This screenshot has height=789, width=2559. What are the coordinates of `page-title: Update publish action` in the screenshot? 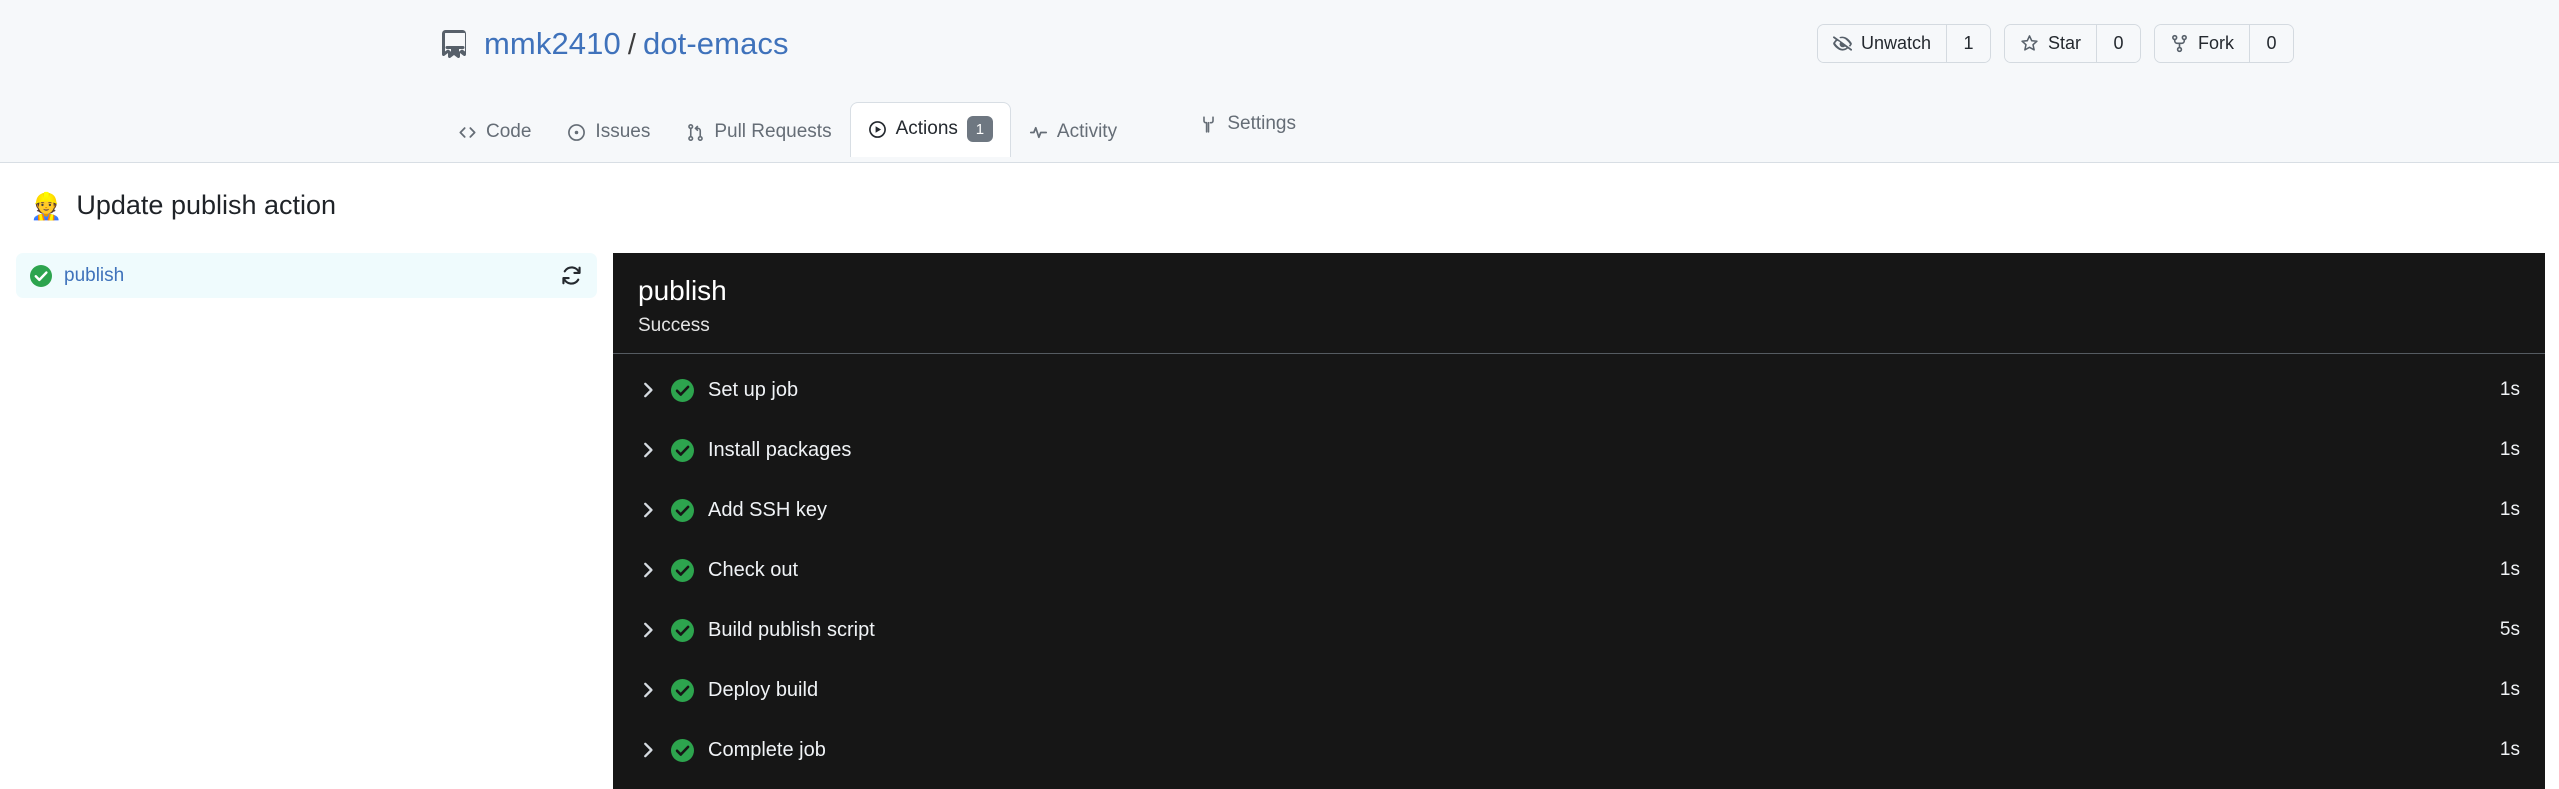 It's located at (206, 205).